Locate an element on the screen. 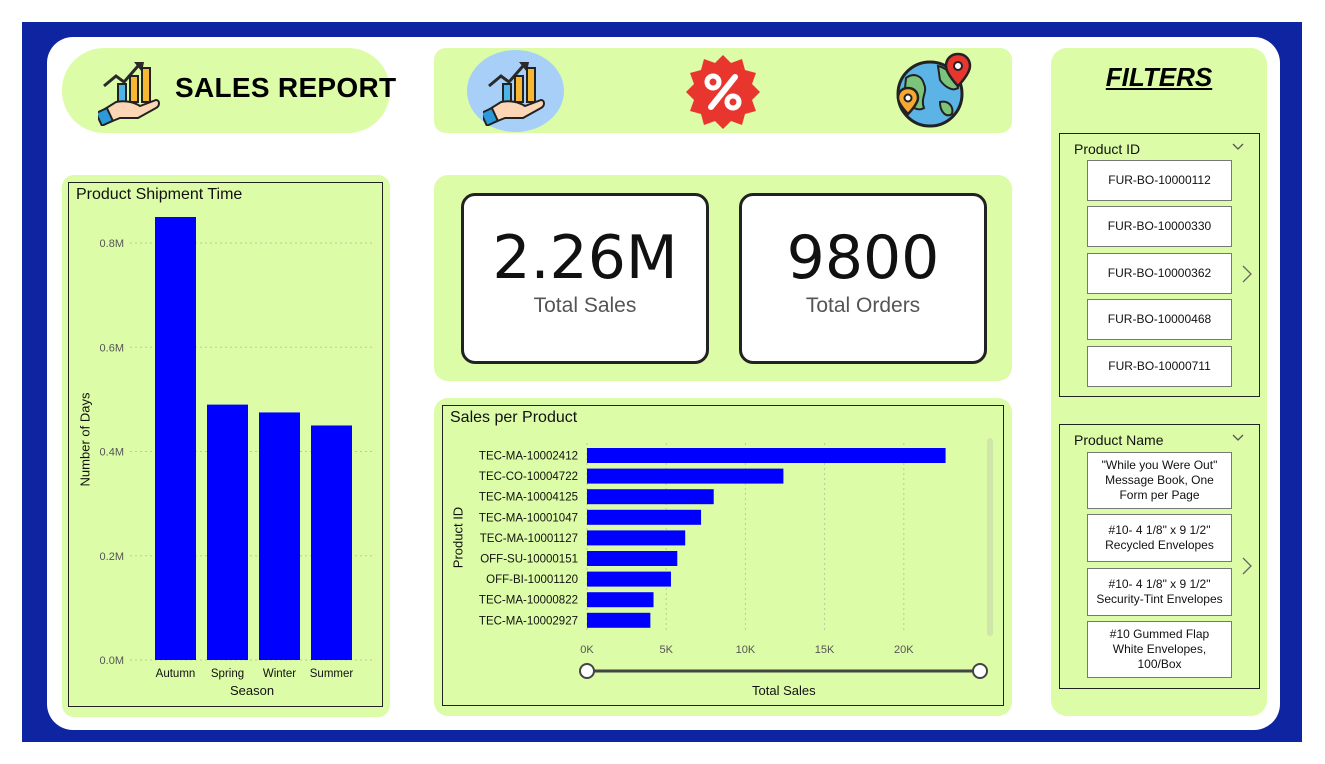 The width and height of the screenshot is (1325, 764). y-tick-label: 0.2M is located at coordinates (112, 557).